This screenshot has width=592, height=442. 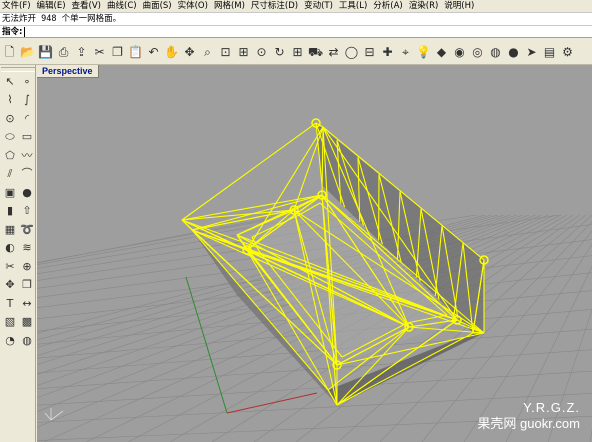 I want to click on command-history: 无法炸开 948 个单一网格面。, so click(x=296, y=18).